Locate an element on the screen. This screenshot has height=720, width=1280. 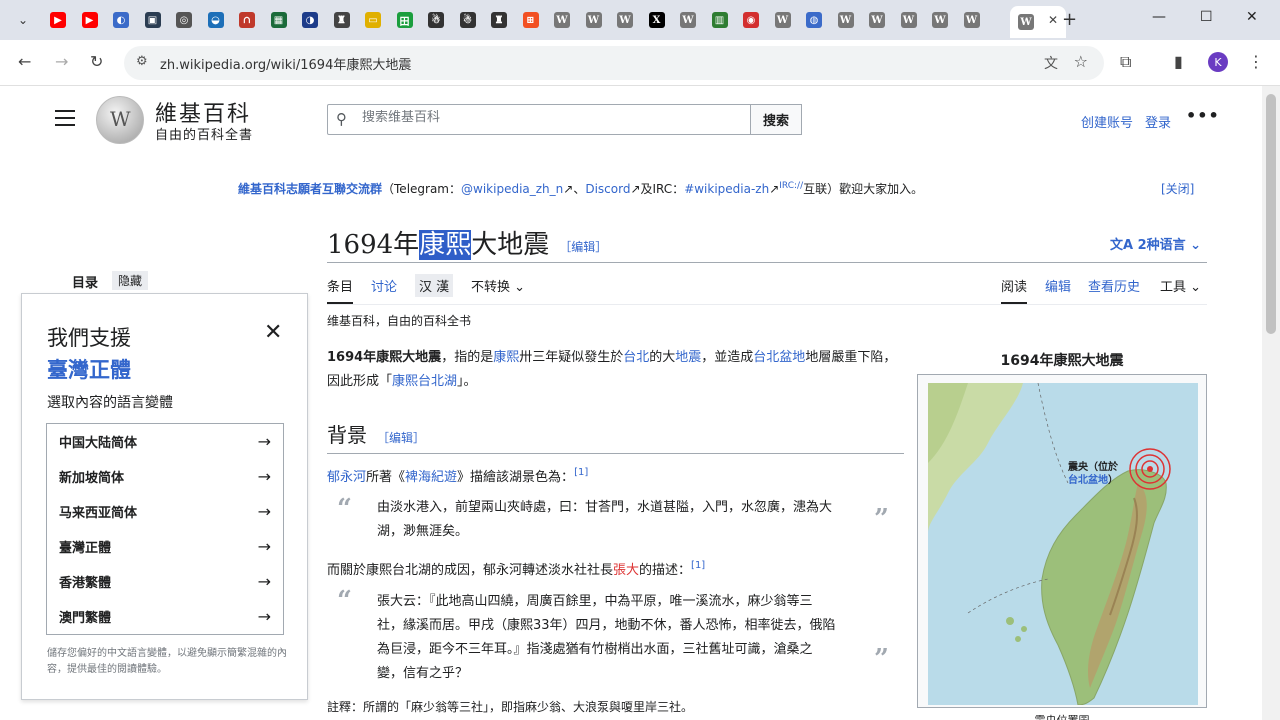
link-zhang-da: 張大 is located at coordinates (626, 570).